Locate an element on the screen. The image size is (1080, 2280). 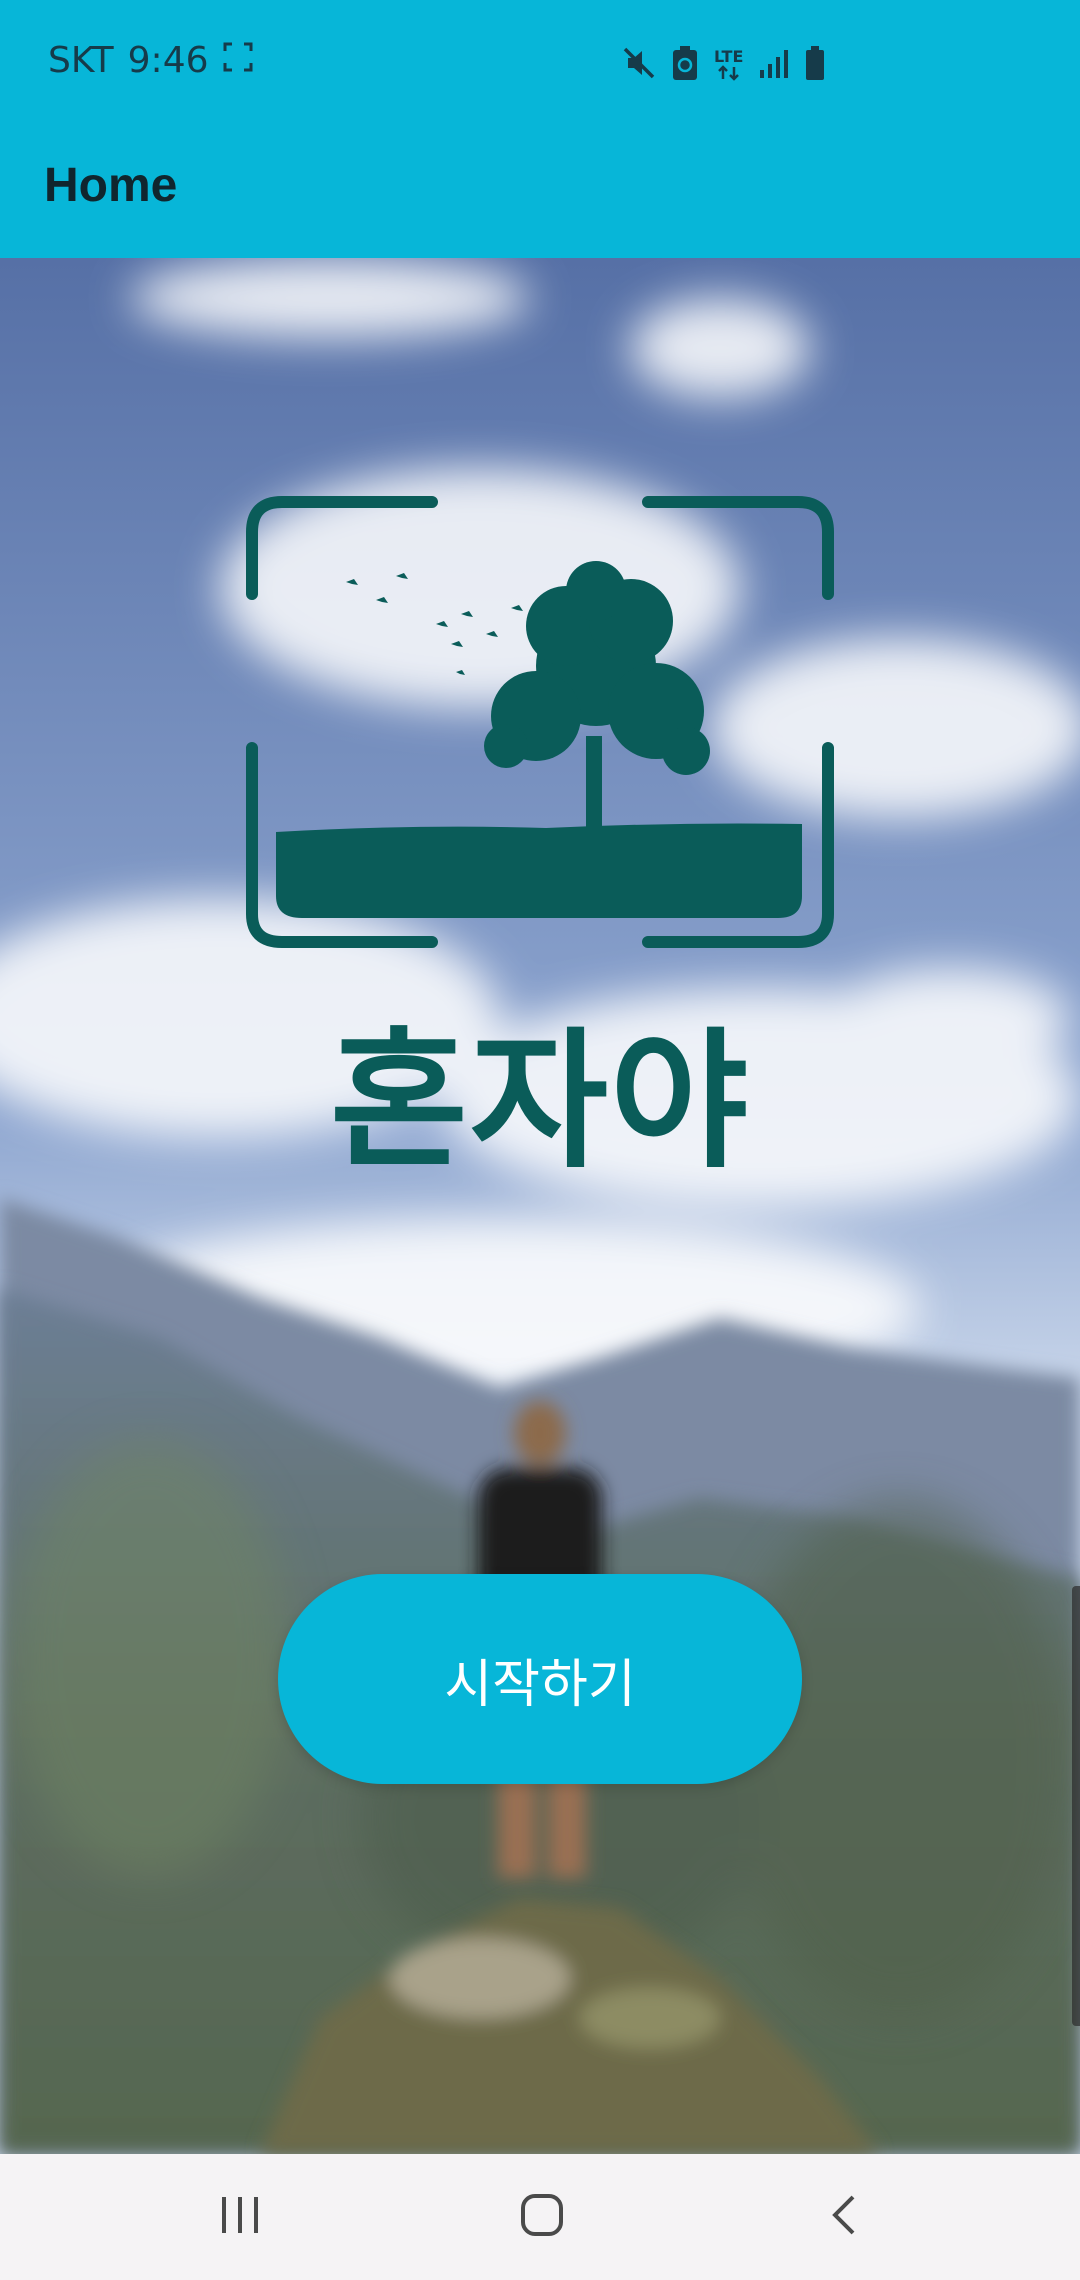
navigation-bar is located at coordinates (540, 2217).